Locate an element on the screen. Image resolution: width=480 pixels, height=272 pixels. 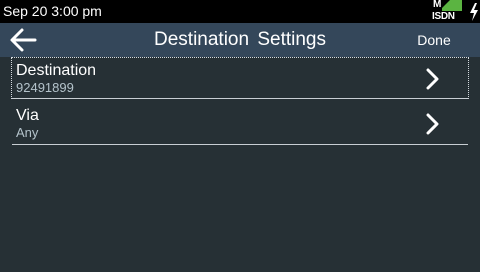
destination-label: Destination is located at coordinates (56, 70).